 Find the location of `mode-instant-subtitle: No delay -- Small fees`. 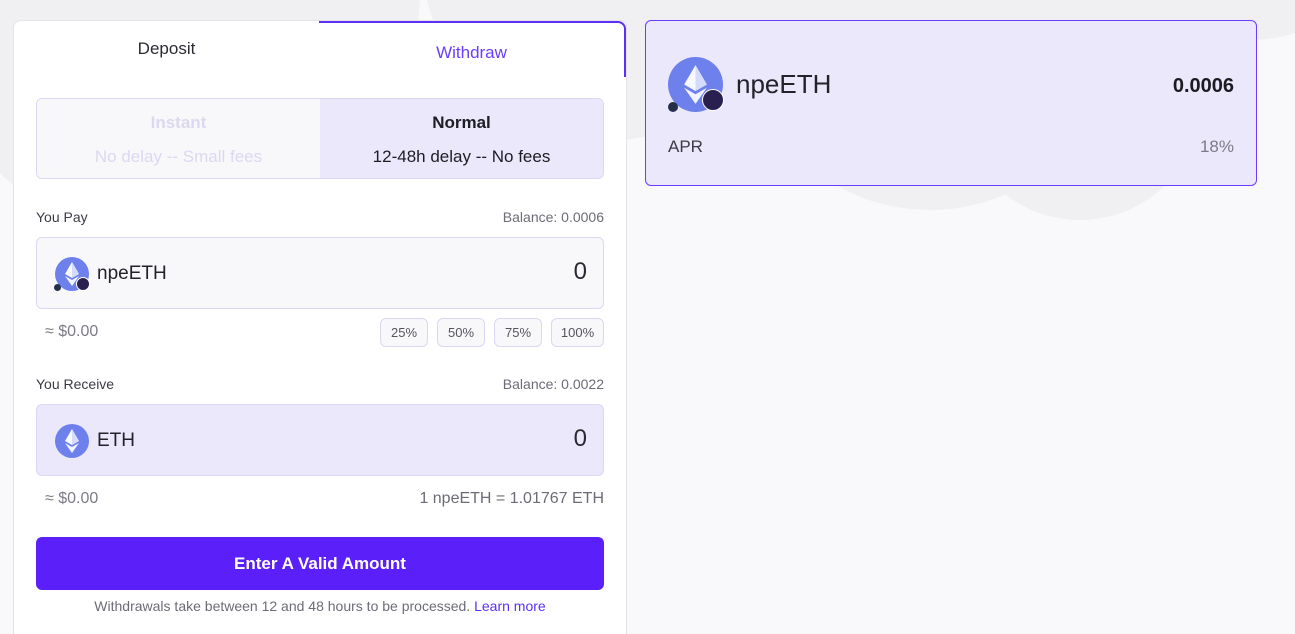

mode-instant-subtitle: No delay -- Small fees is located at coordinates (178, 156).